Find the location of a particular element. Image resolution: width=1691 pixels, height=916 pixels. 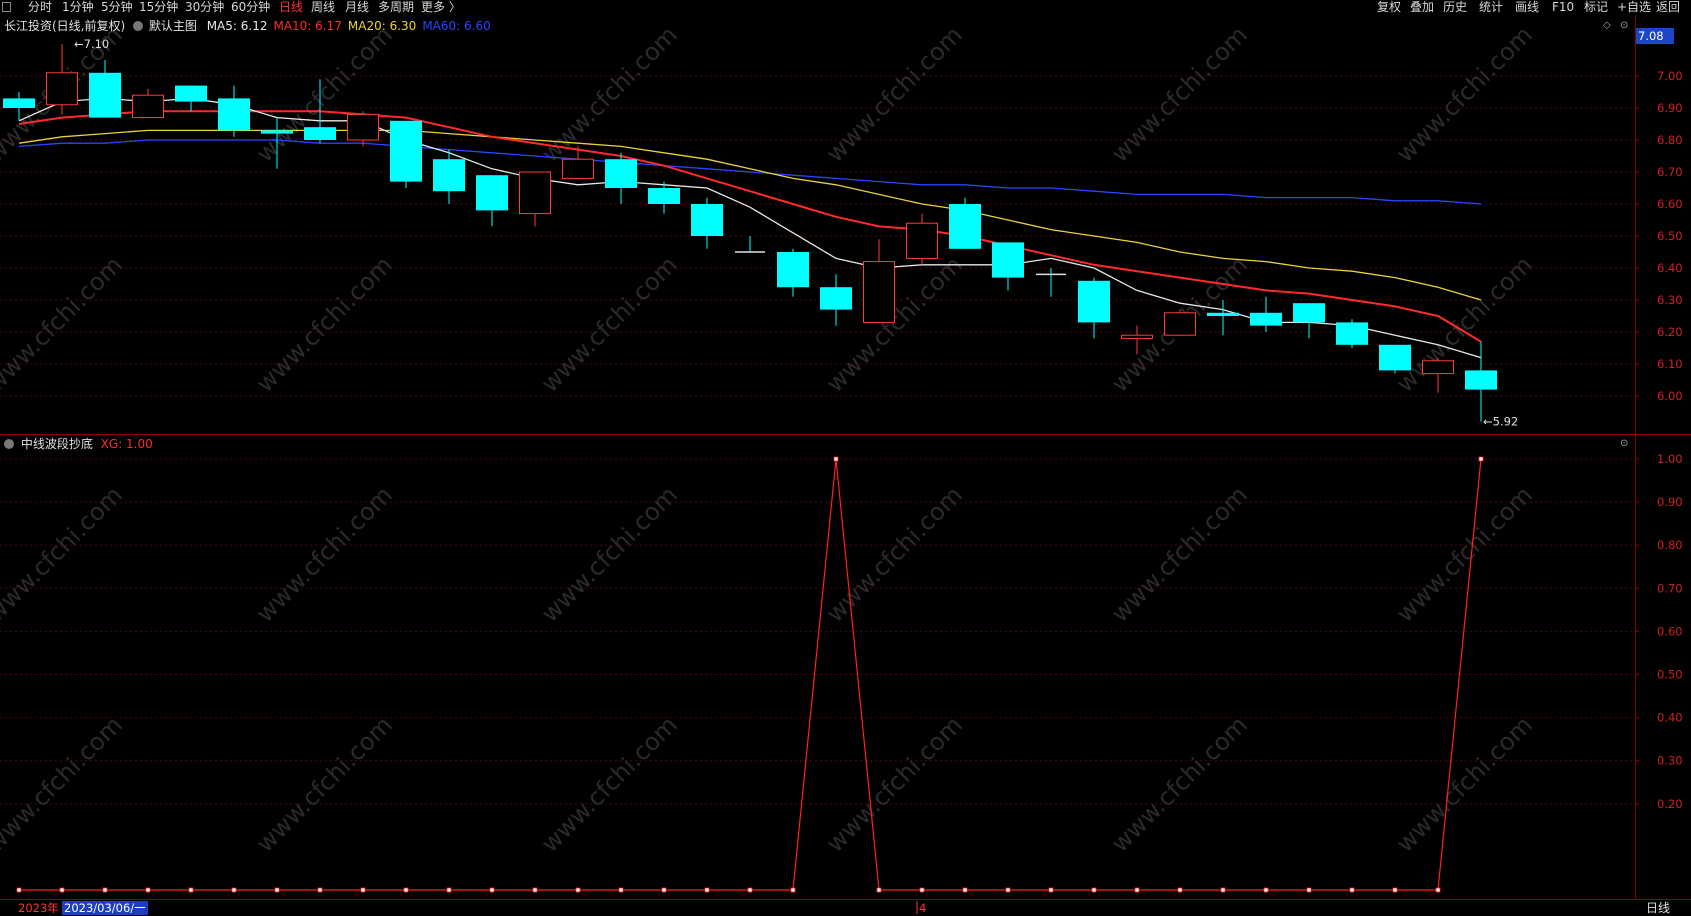

toolbar-right-item-3: 统计 is located at coordinates (1491, 7).